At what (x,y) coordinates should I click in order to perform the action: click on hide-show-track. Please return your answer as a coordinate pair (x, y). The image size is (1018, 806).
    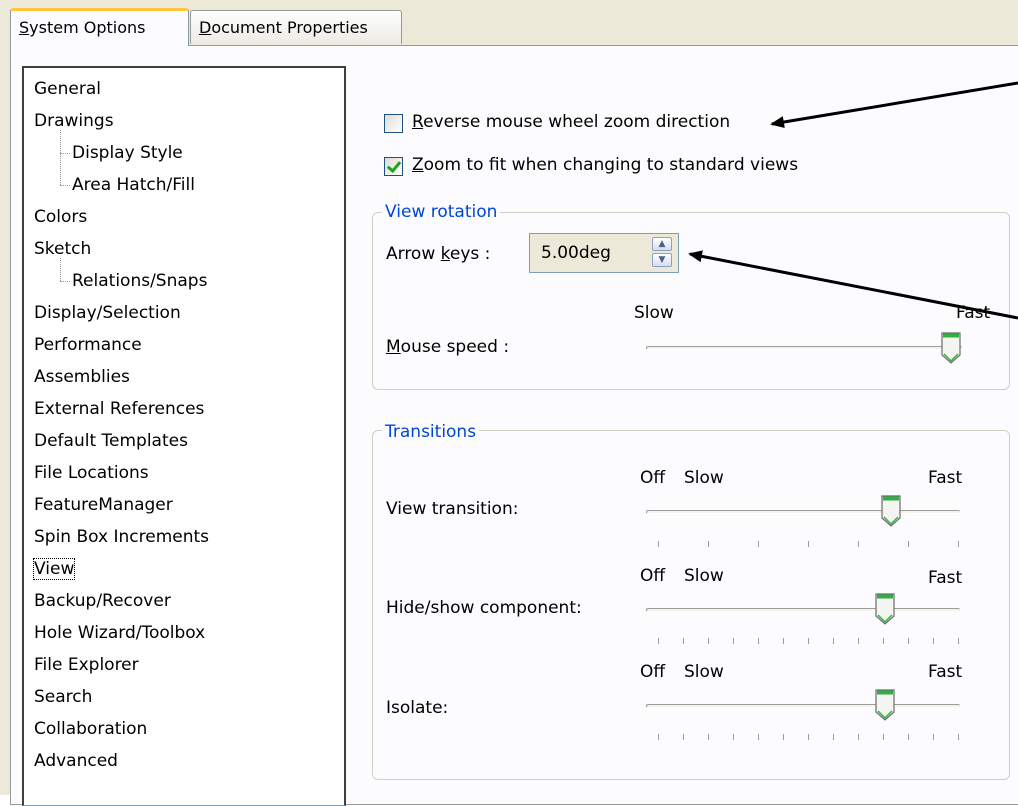
    Looking at the image, I should click on (803, 610).